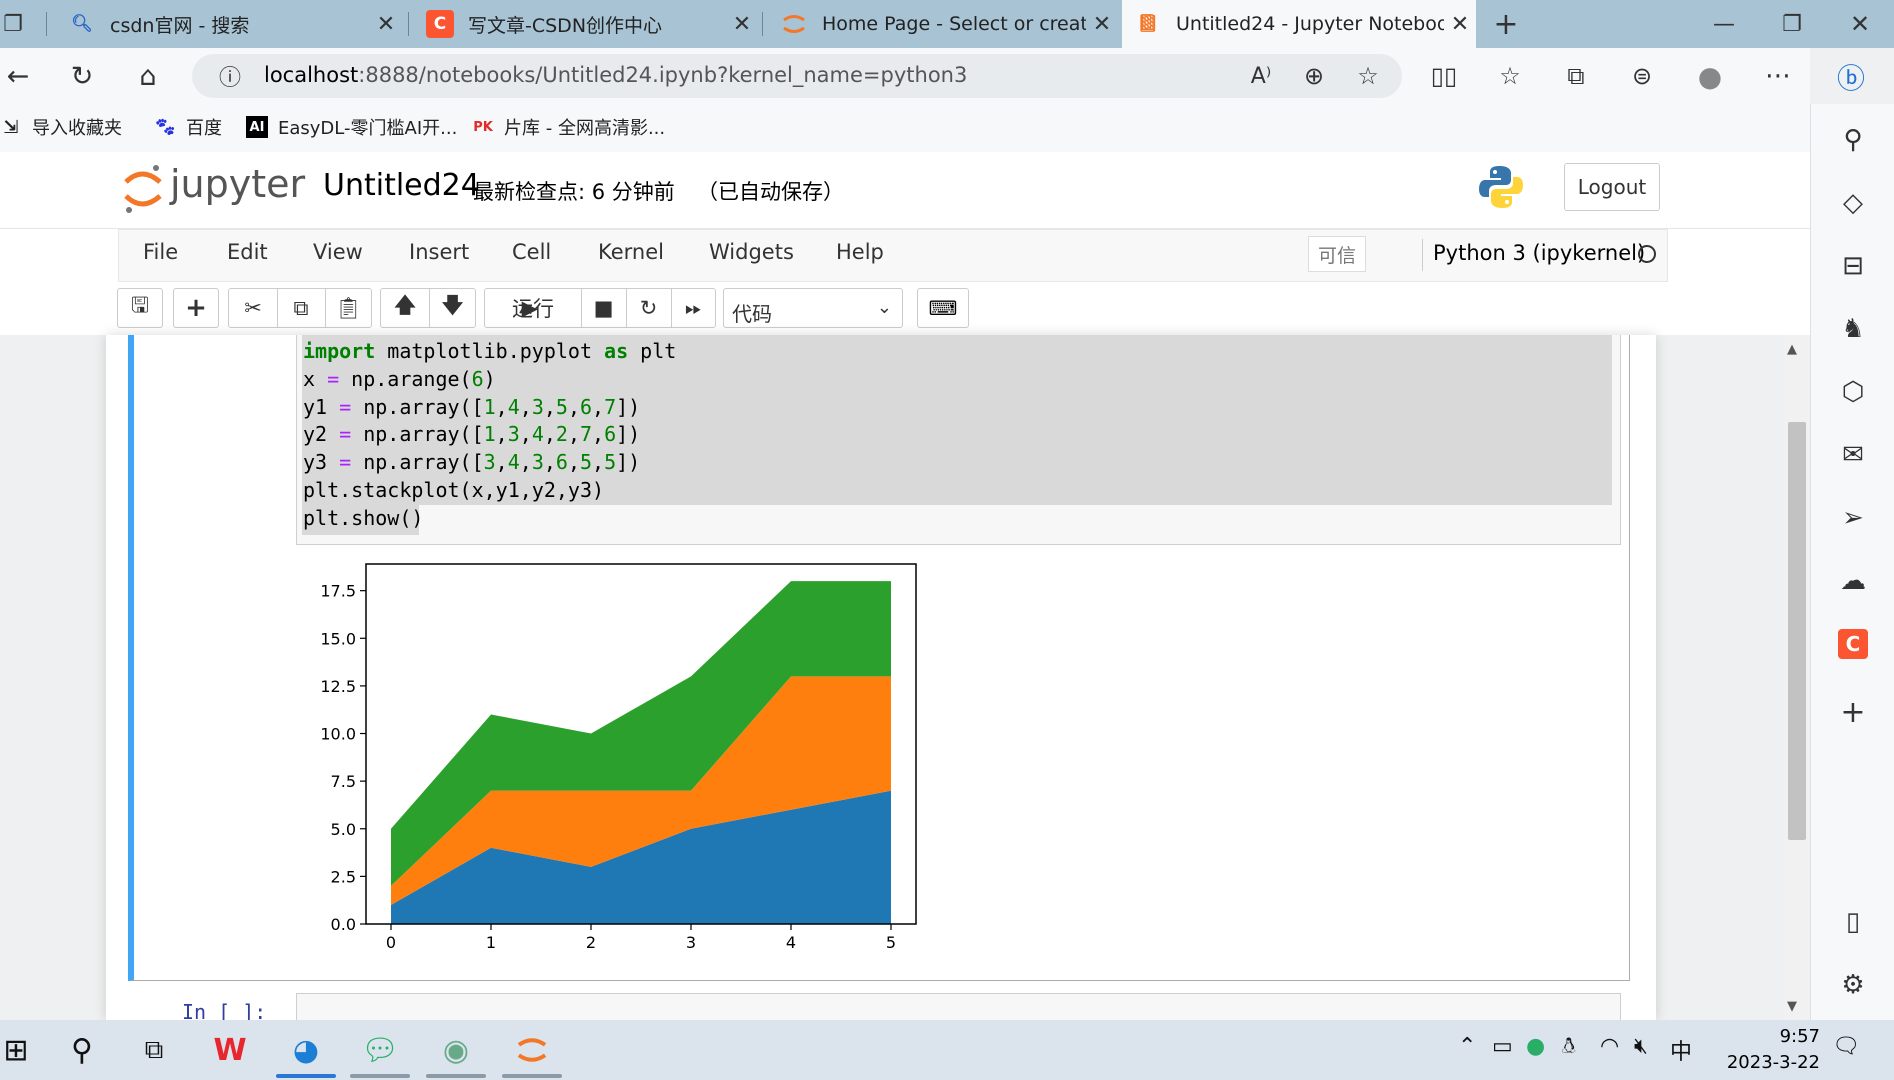  I want to click on save-icon: 🖫︎, so click(140, 304).